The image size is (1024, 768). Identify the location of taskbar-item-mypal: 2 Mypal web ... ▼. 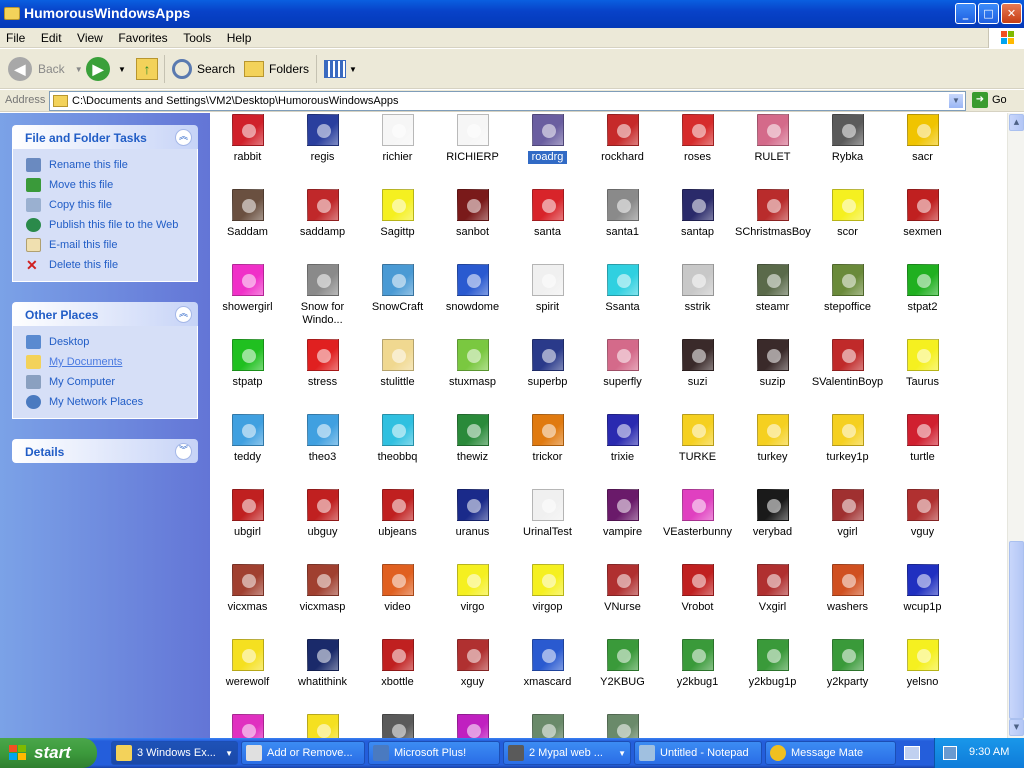
(567, 753).